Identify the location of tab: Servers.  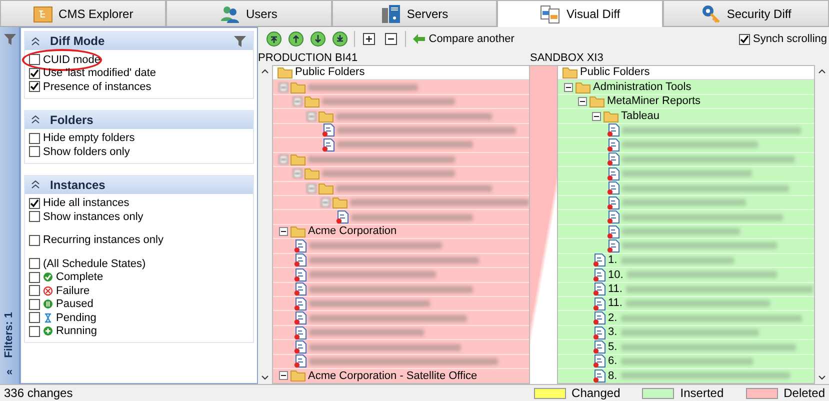
(415, 13).